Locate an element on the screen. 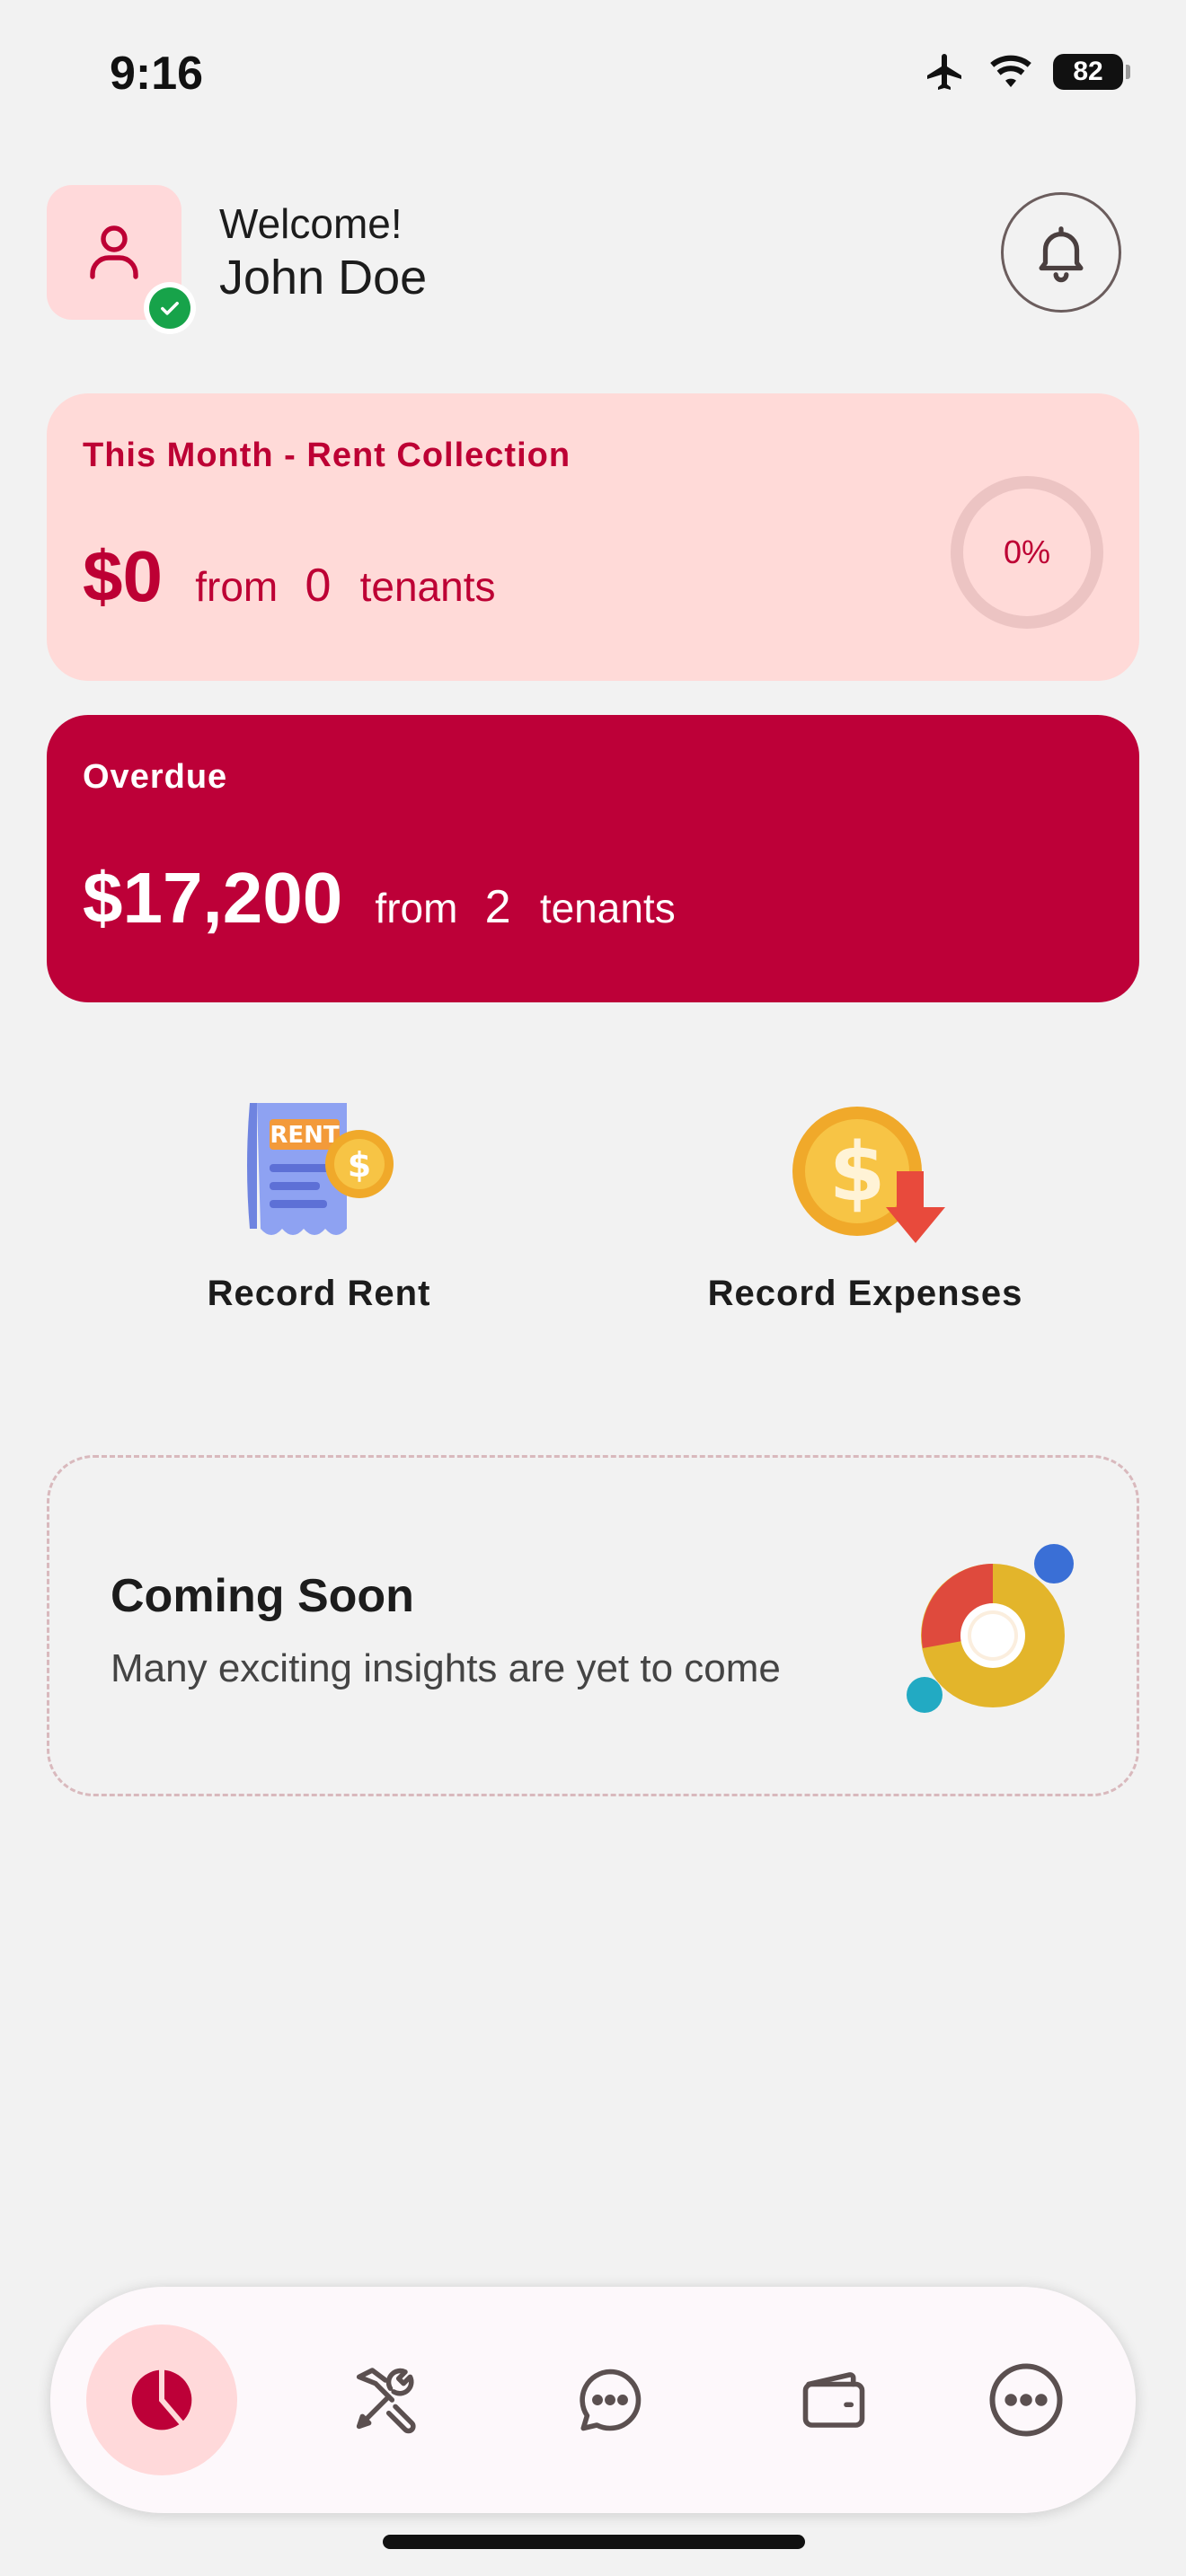  rent-from-label: from is located at coordinates (237, 586).